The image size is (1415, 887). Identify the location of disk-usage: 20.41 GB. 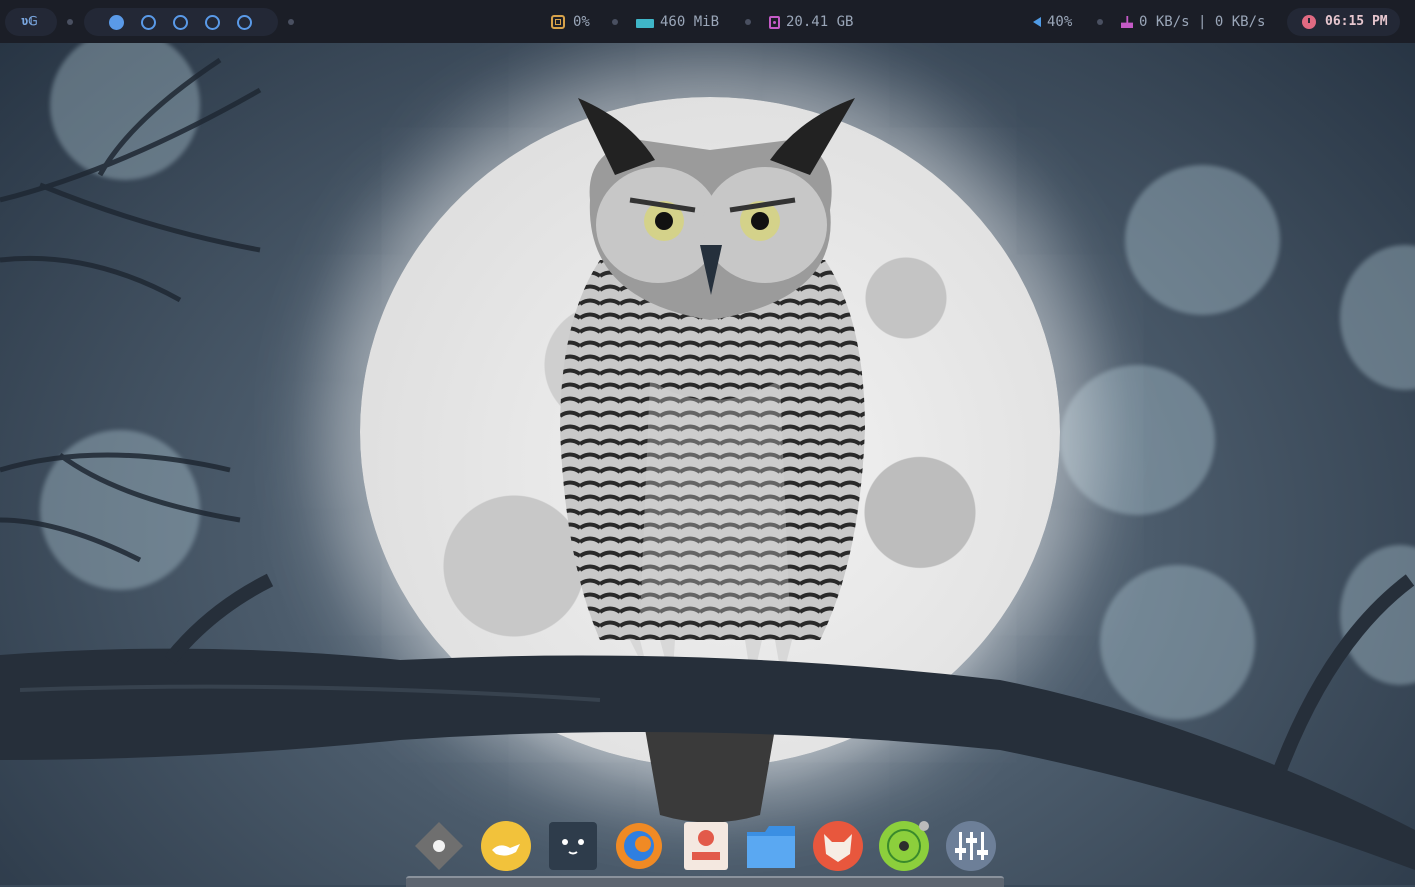
(820, 22).